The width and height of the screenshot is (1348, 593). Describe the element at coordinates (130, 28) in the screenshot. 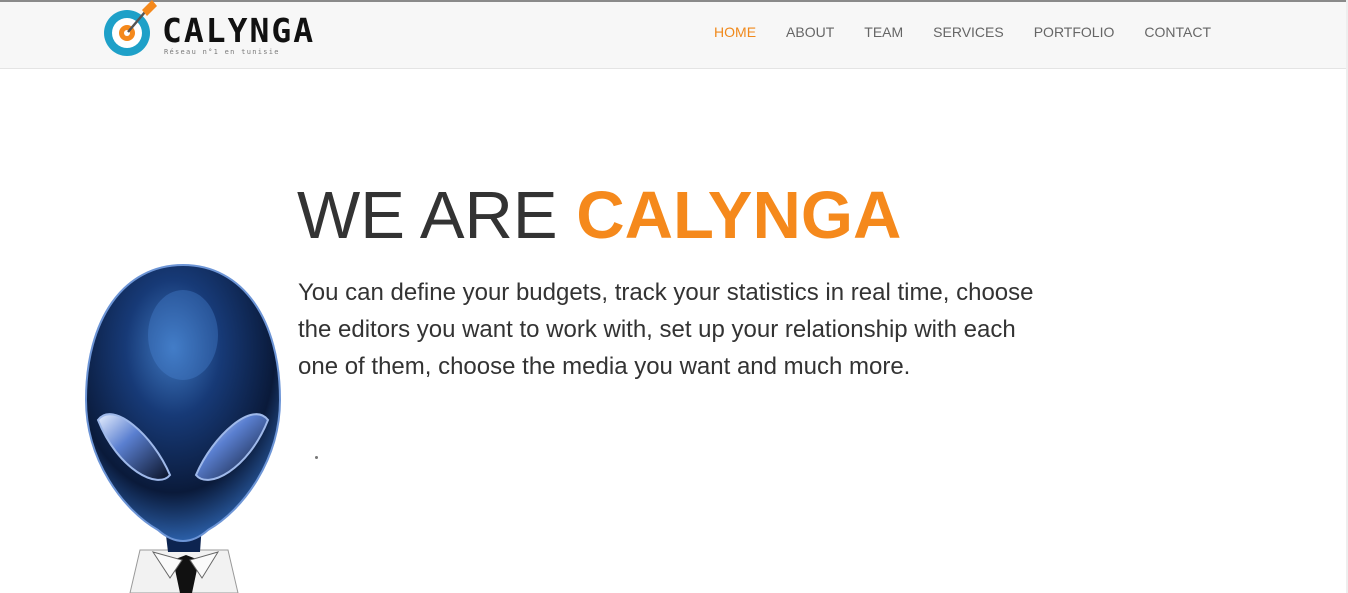

I see `target-dart-icon` at that location.